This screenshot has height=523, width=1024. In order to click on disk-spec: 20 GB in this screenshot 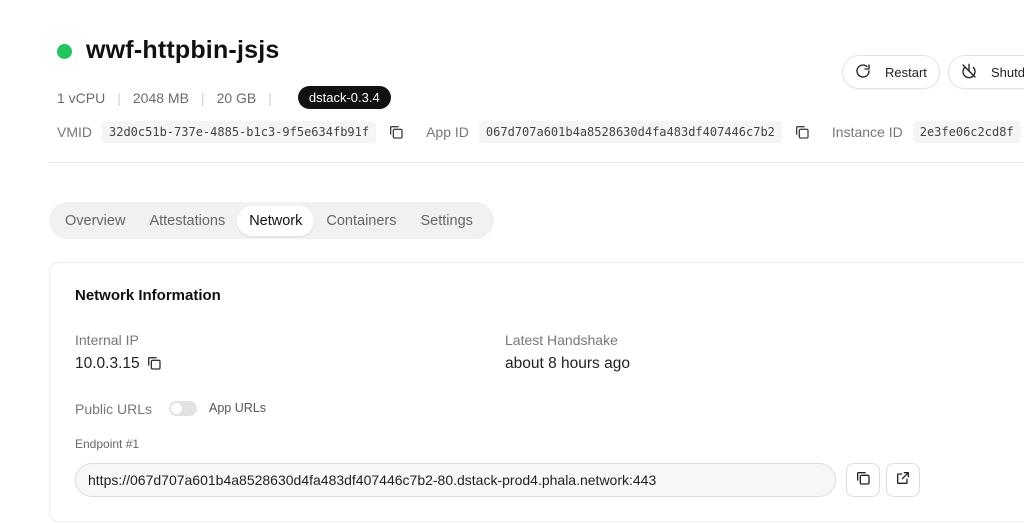, I will do `click(236, 97)`.